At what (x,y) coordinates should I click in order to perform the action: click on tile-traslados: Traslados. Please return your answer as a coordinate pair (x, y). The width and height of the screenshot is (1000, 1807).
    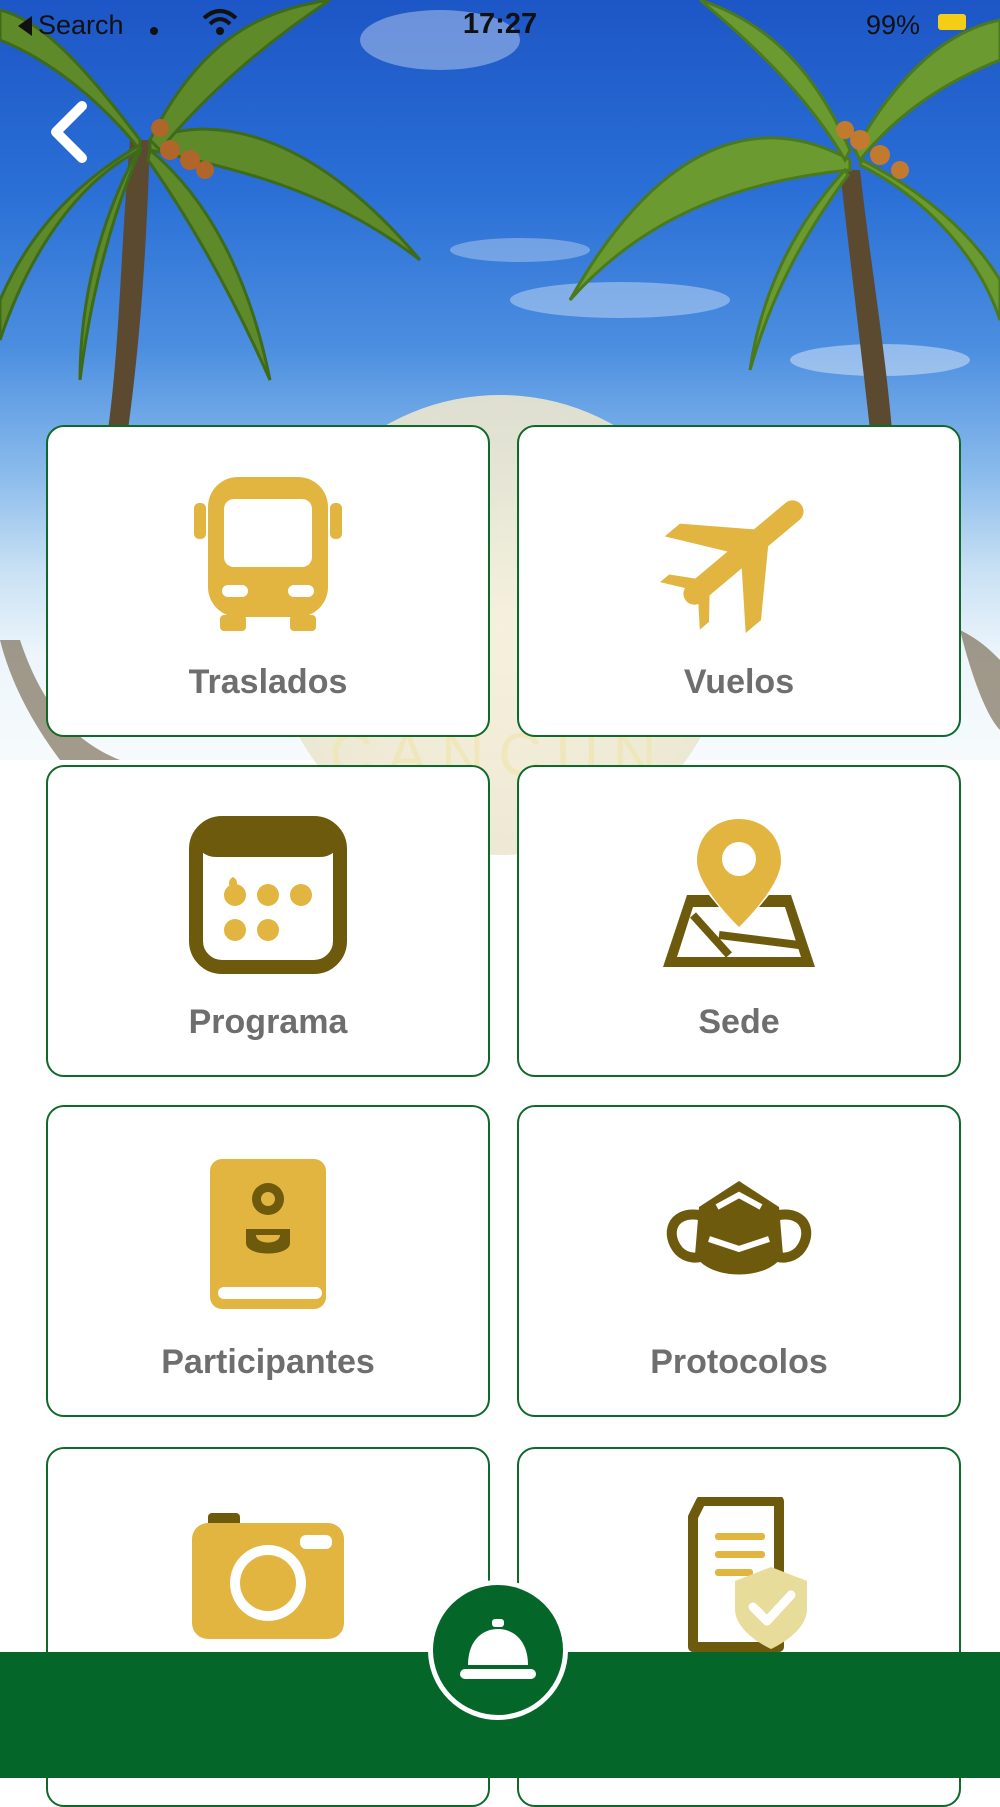
    Looking at the image, I should click on (268, 581).